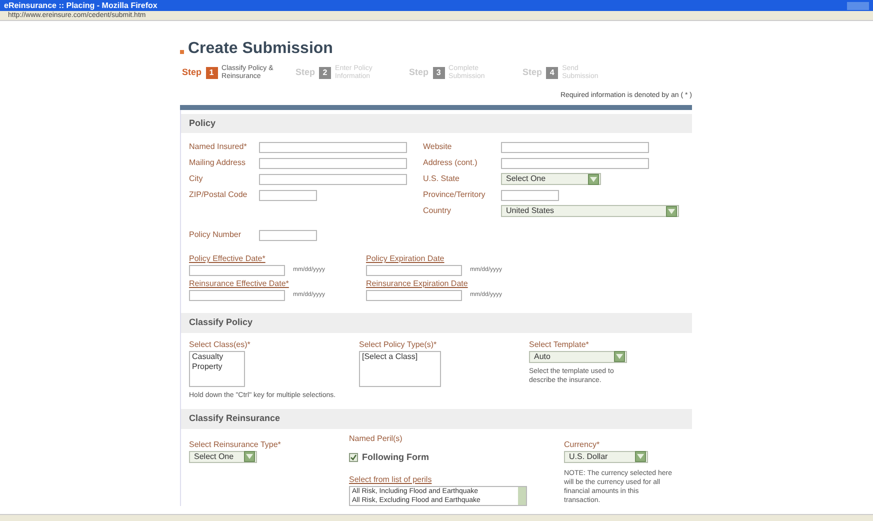  I want to click on field-label: Select Template*, so click(559, 344).